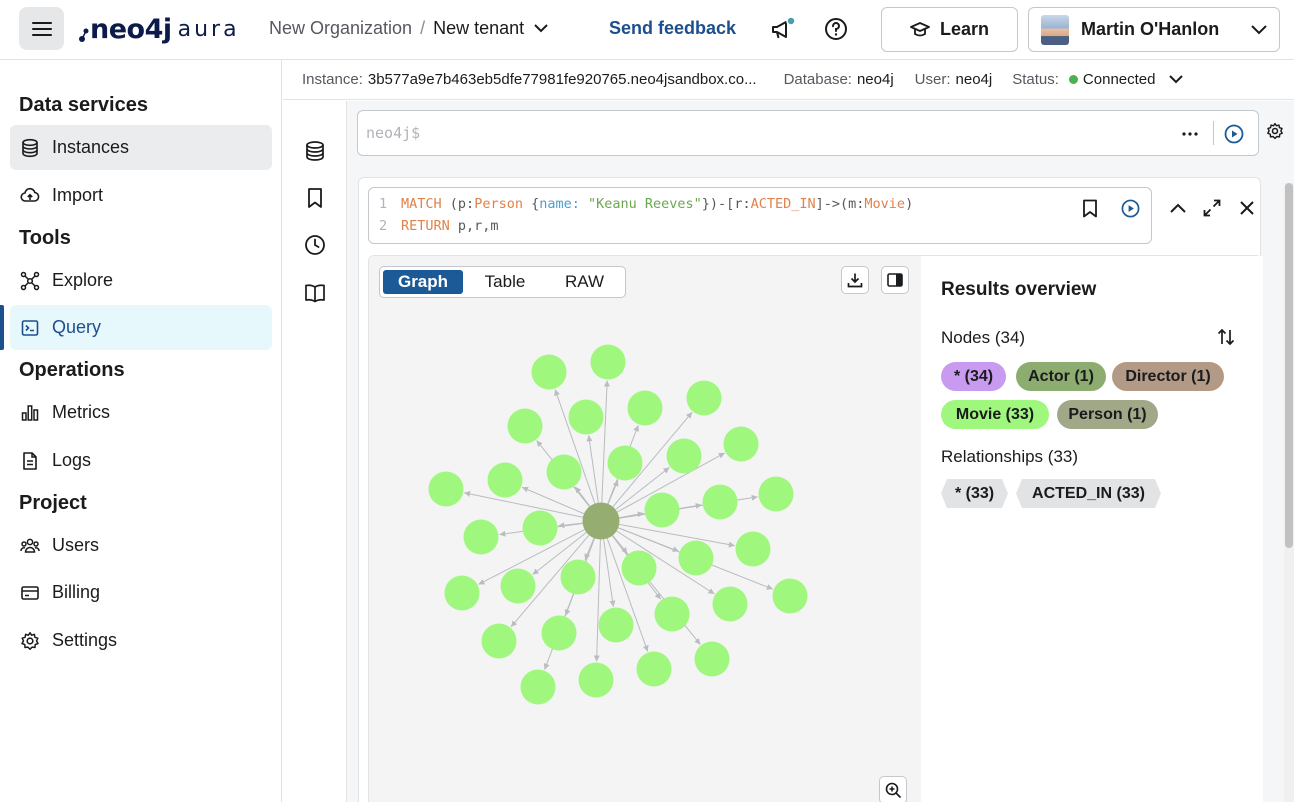 The image size is (1294, 802). I want to click on save-query-button, so click(1090, 208).